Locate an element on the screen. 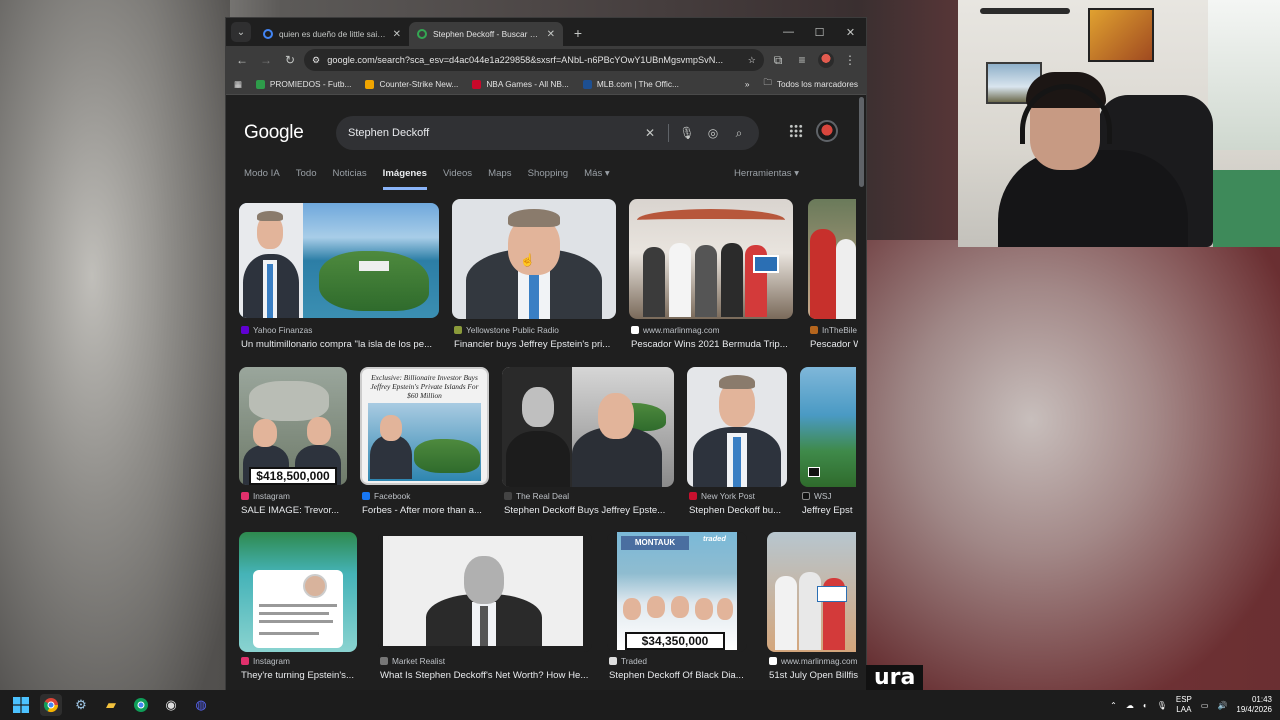 Image resolution: width=1280 pixels, height=720 pixels. search-box: Stephen Deckoff ✕ 🎙 ◎ ⌕ is located at coordinates (547, 133).